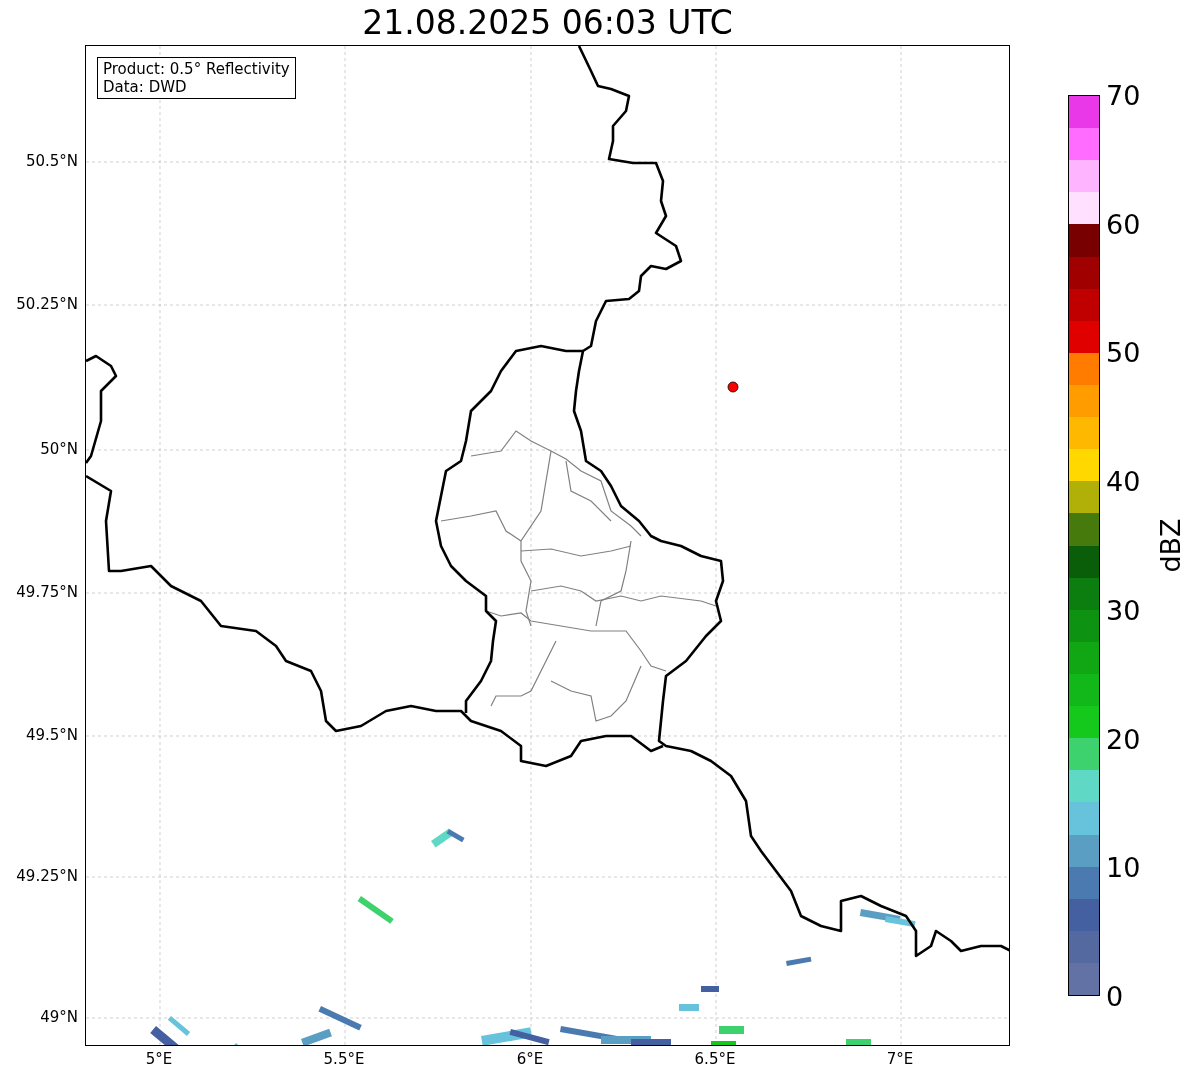 Image resolution: width=1202 pixels, height=1081 pixels. What do you see at coordinates (59, 1017) in the screenshot?
I see `latitude-label: 49°N` at bounding box center [59, 1017].